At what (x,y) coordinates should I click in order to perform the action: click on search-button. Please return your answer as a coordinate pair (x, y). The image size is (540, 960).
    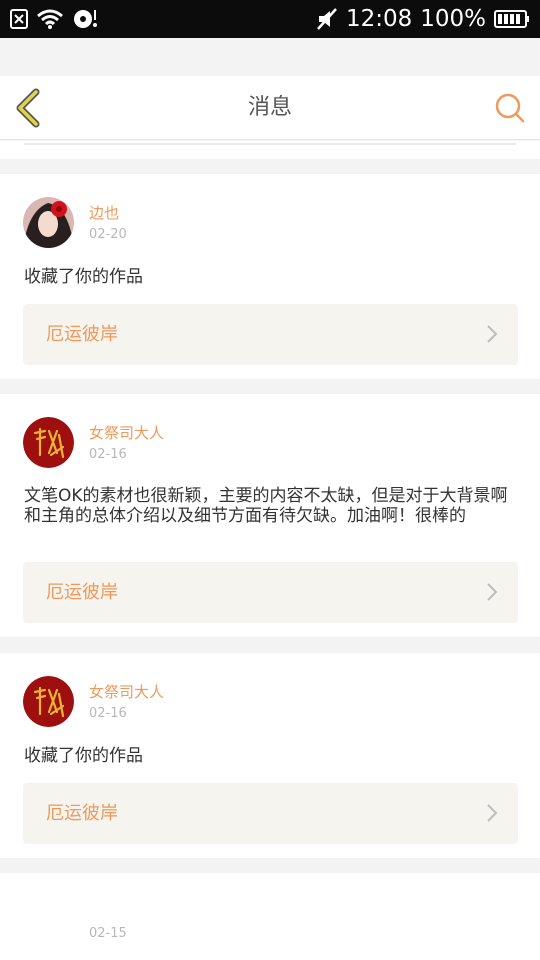
    Looking at the image, I should click on (510, 108).